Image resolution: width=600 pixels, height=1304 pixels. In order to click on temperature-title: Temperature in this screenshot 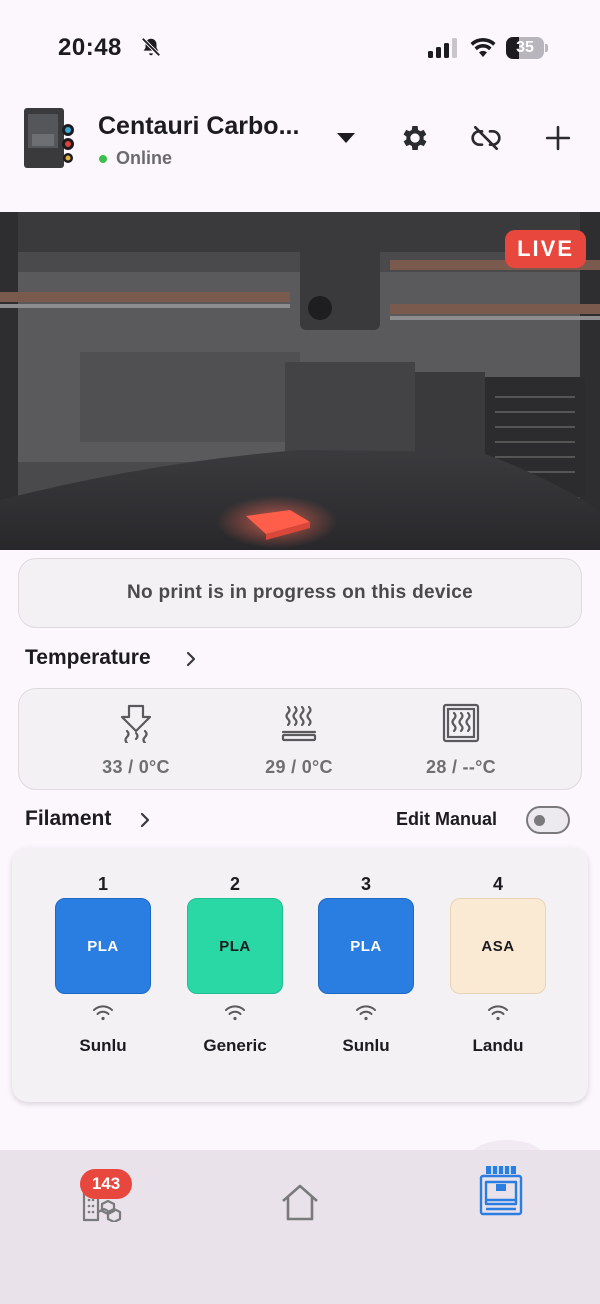, I will do `click(88, 658)`.